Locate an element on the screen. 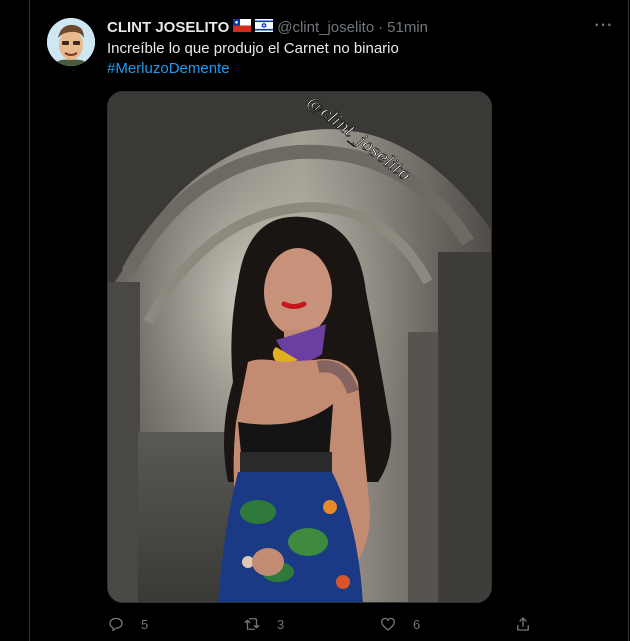 Image resolution: width=630 pixels, height=641 pixels. tweet-actions: 5 3 6 is located at coordinates (327, 624).